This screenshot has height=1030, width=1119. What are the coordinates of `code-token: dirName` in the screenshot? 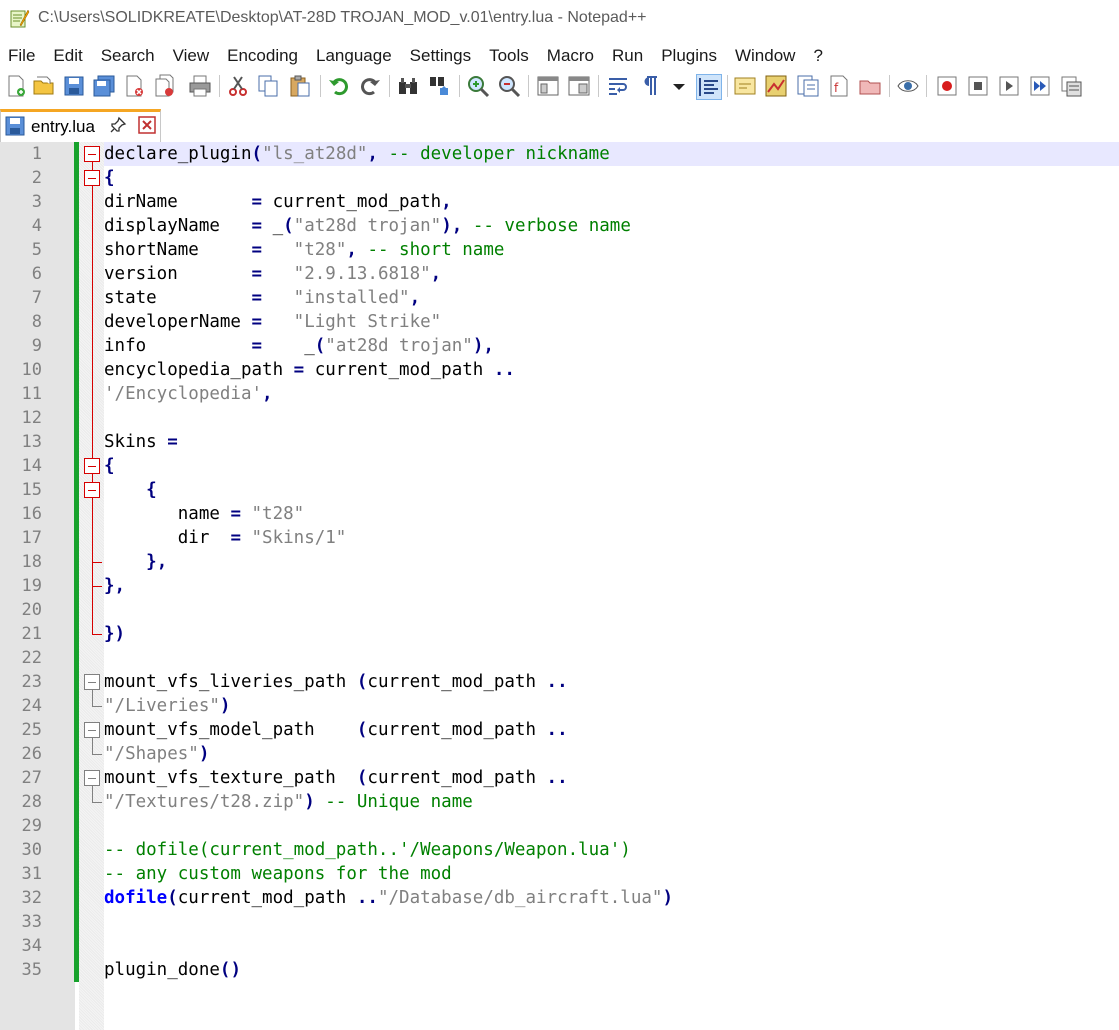 It's located at (178, 202).